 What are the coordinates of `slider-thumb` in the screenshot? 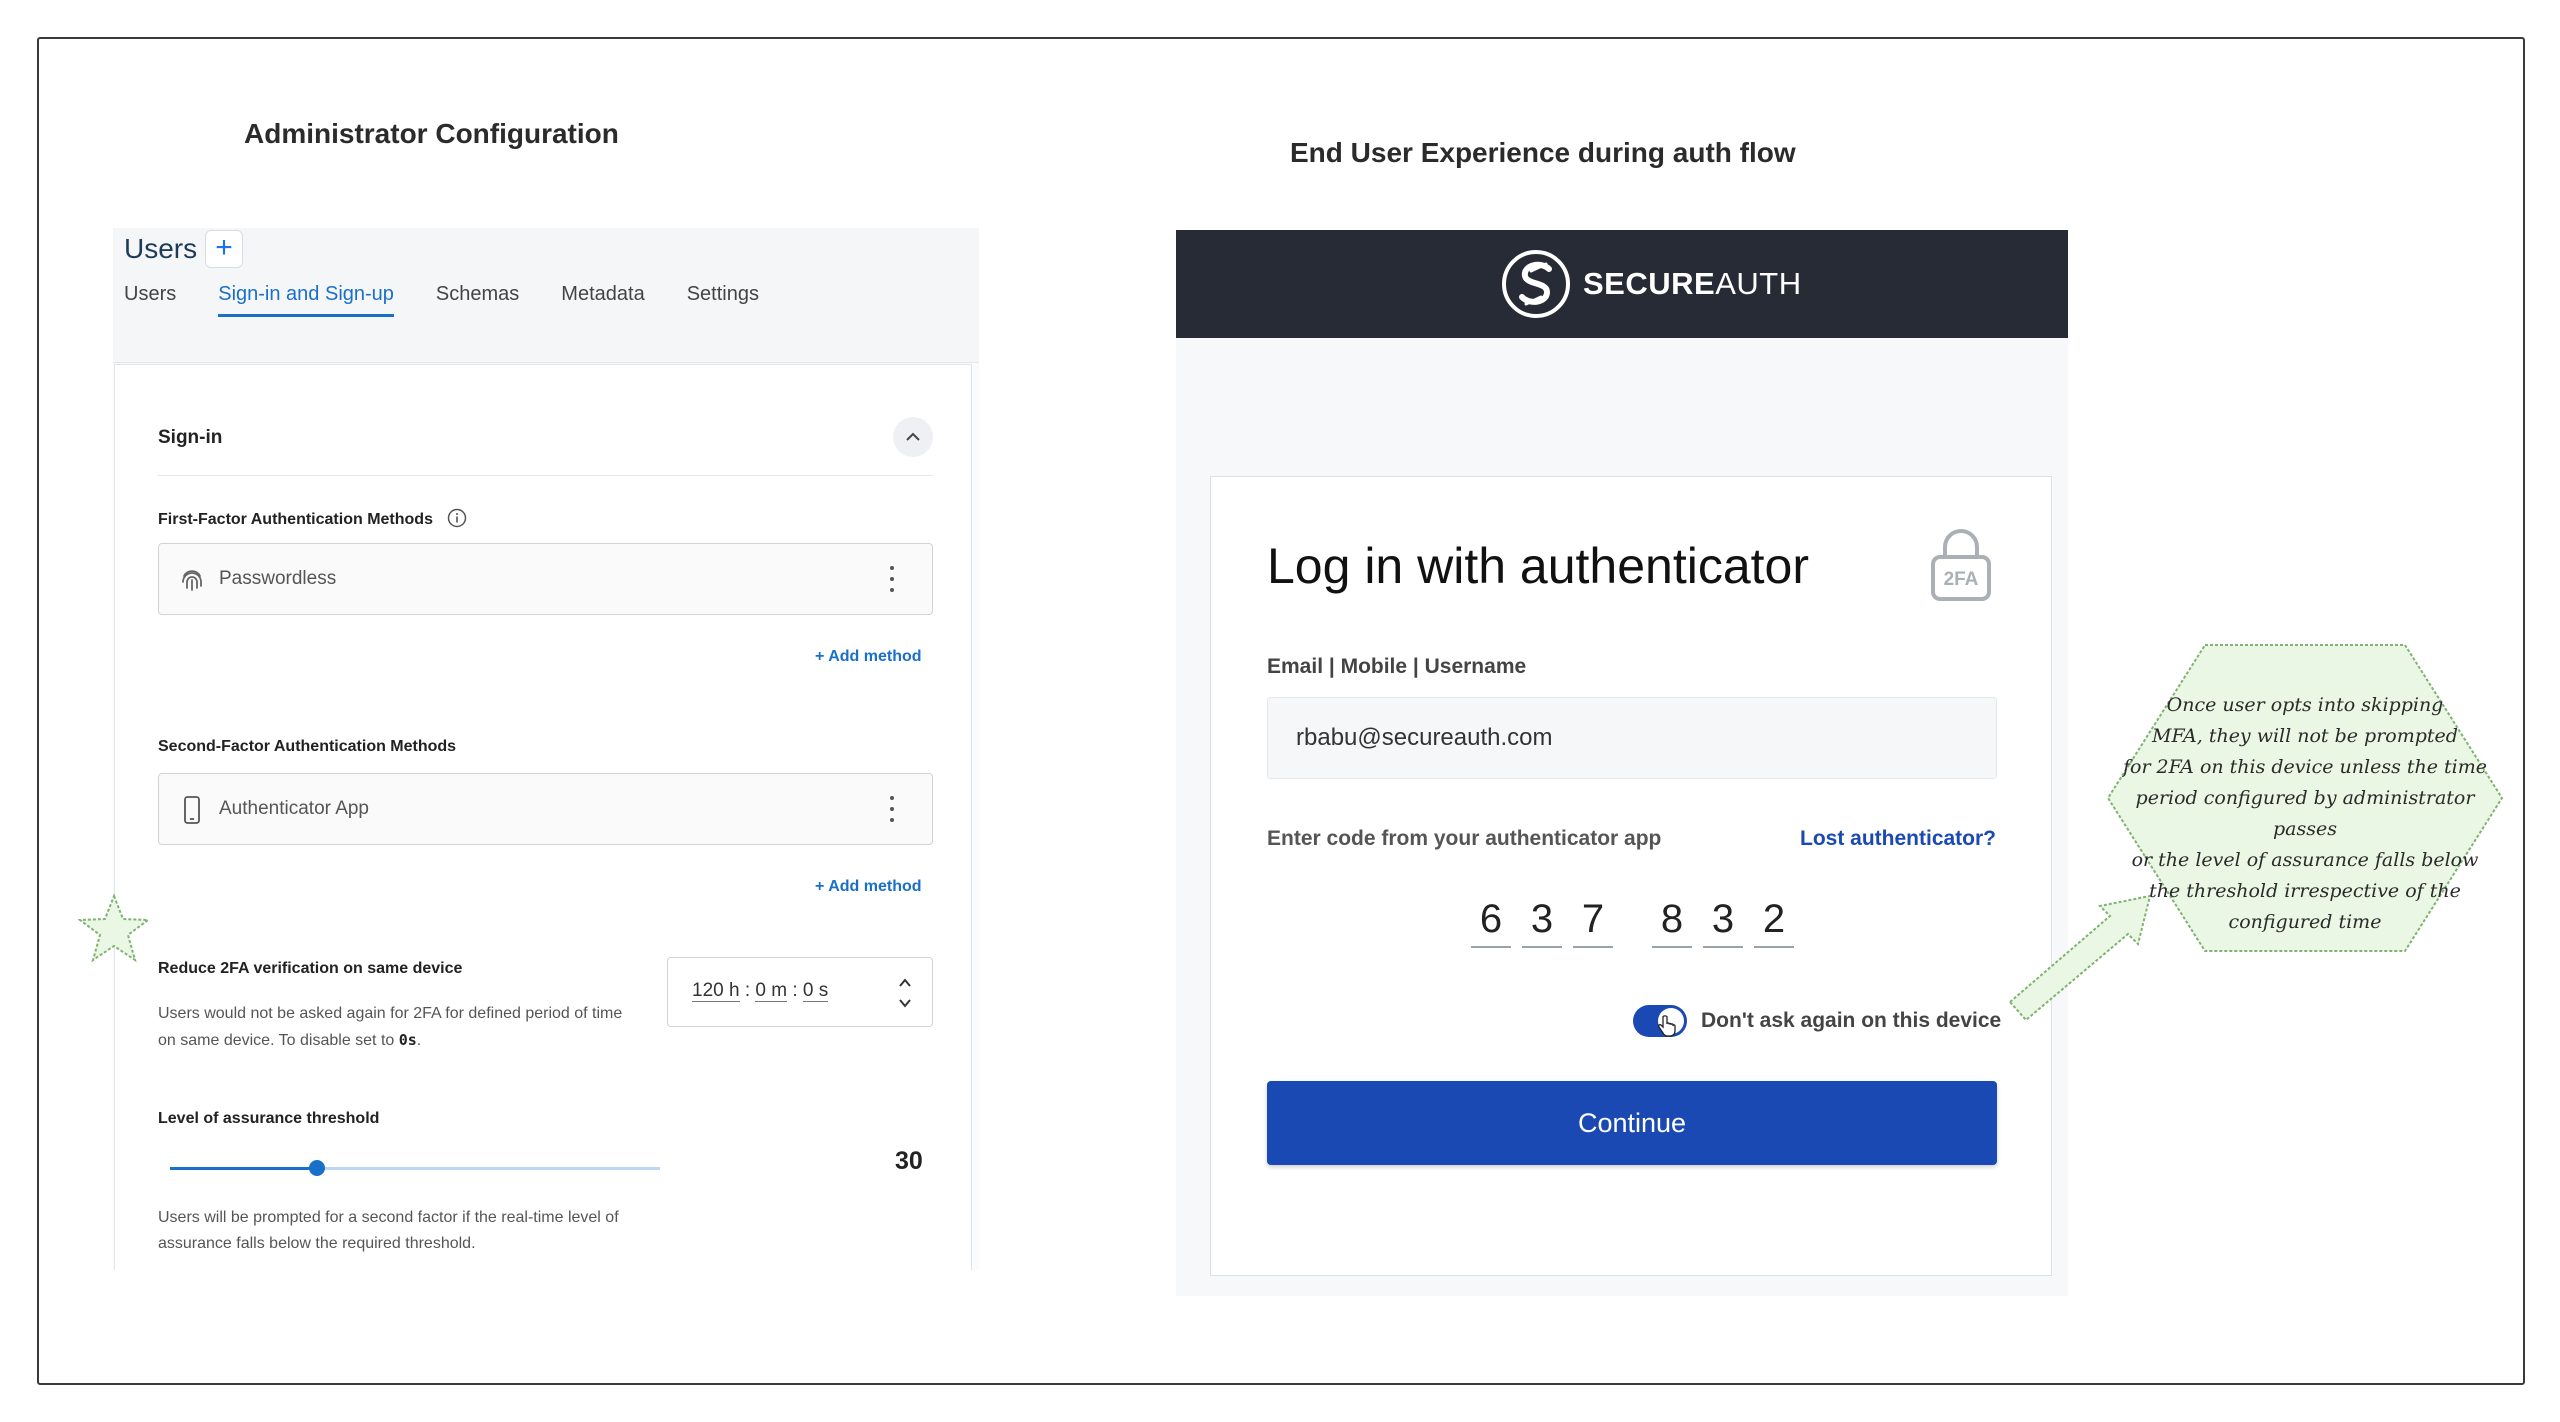 It's located at (317, 1168).